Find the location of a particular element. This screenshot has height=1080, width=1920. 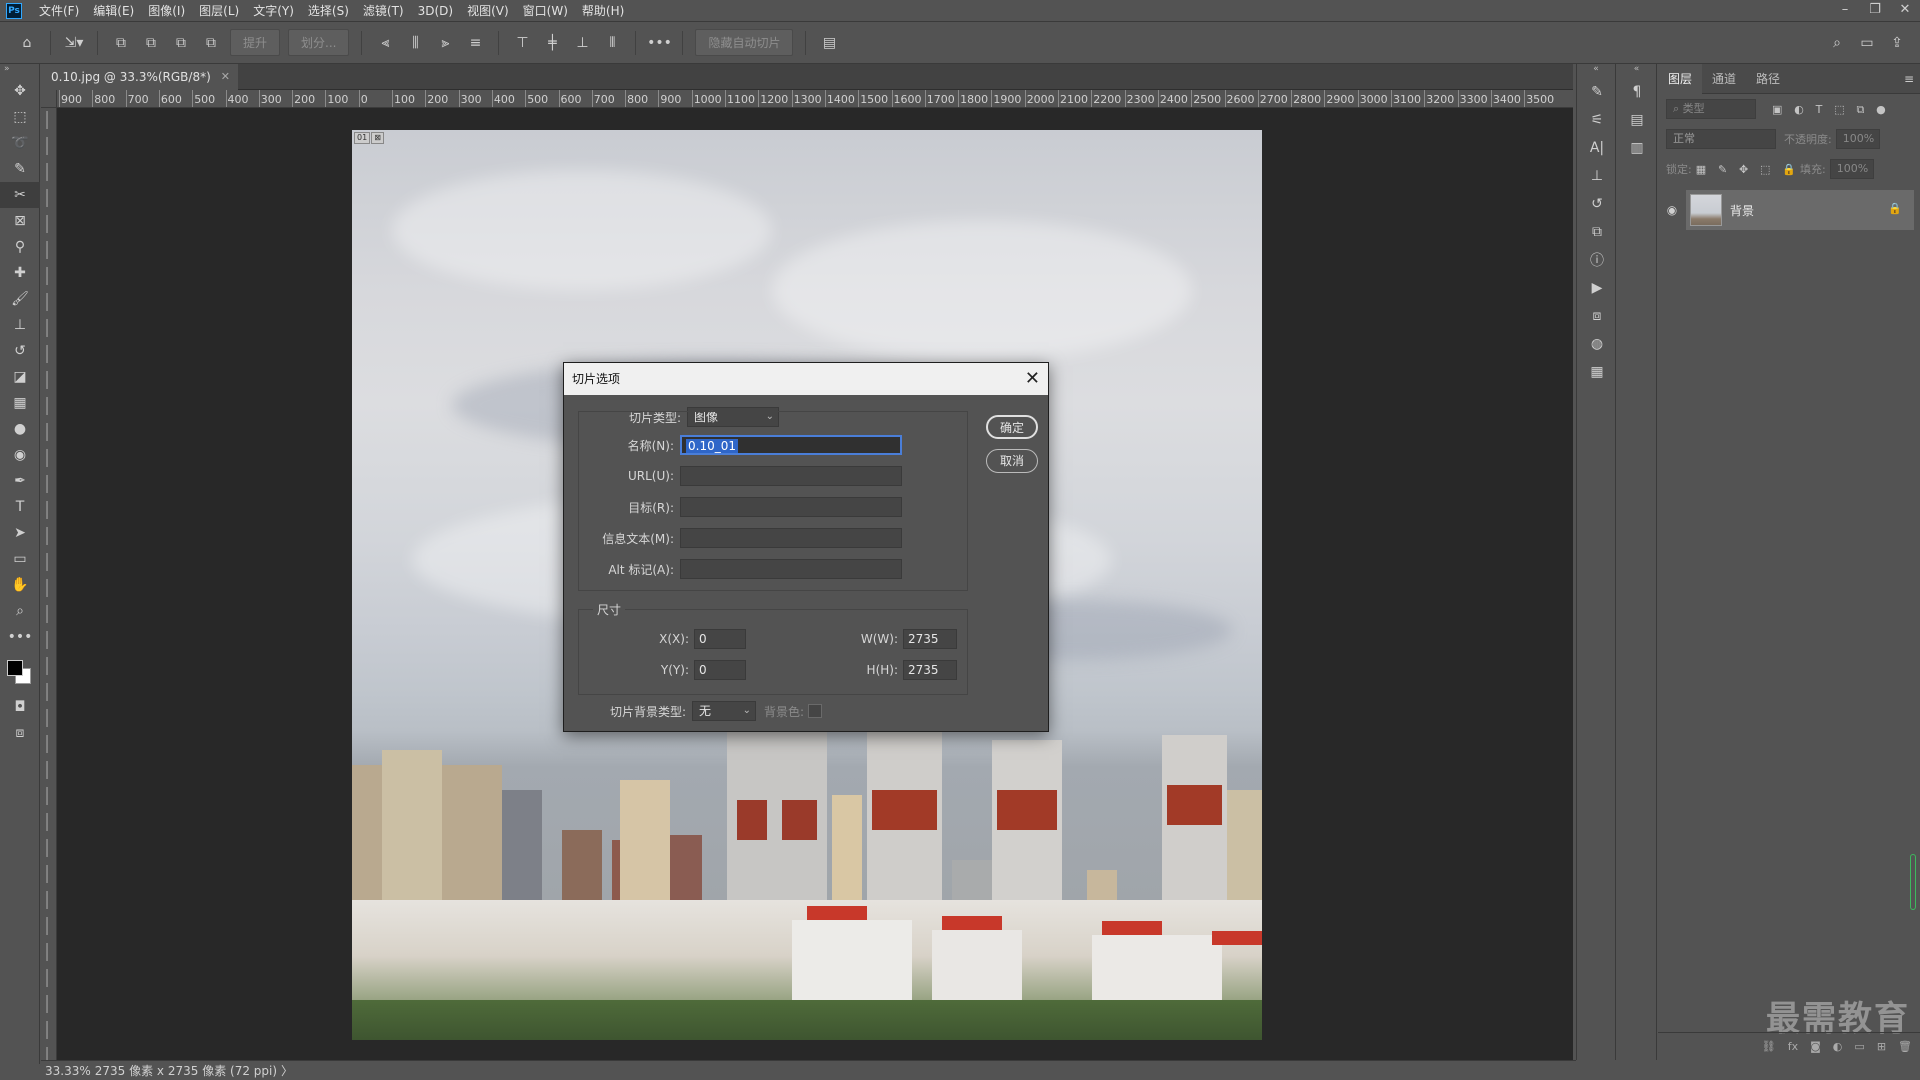

send-to-back-icon: ⧉ is located at coordinates (211, 43).